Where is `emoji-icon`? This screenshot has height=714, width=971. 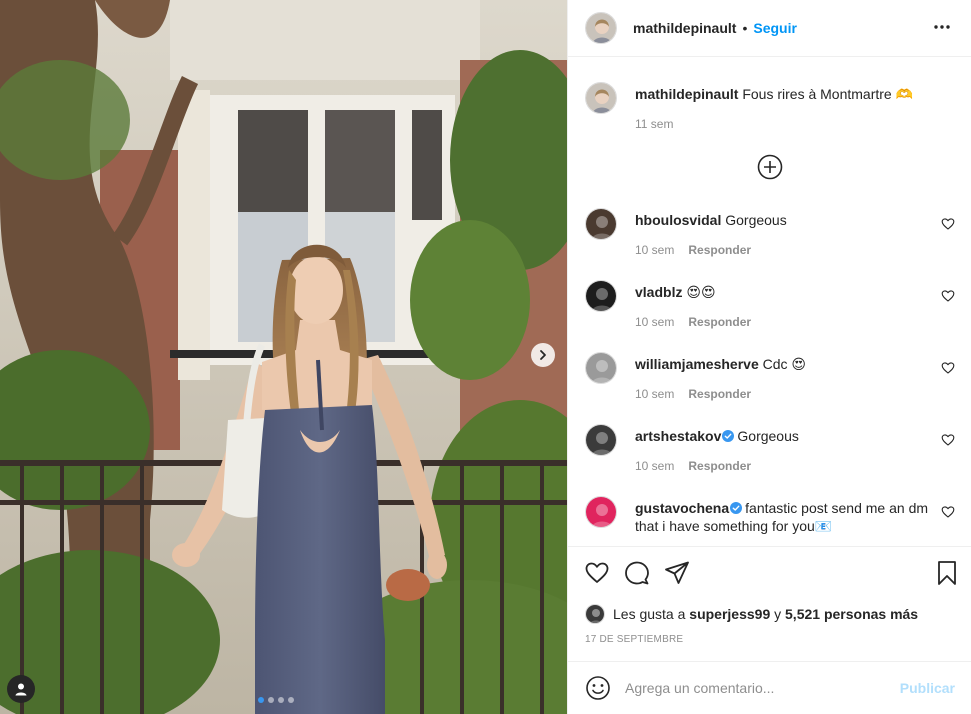 emoji-icon is located at coordinates (598, 688).